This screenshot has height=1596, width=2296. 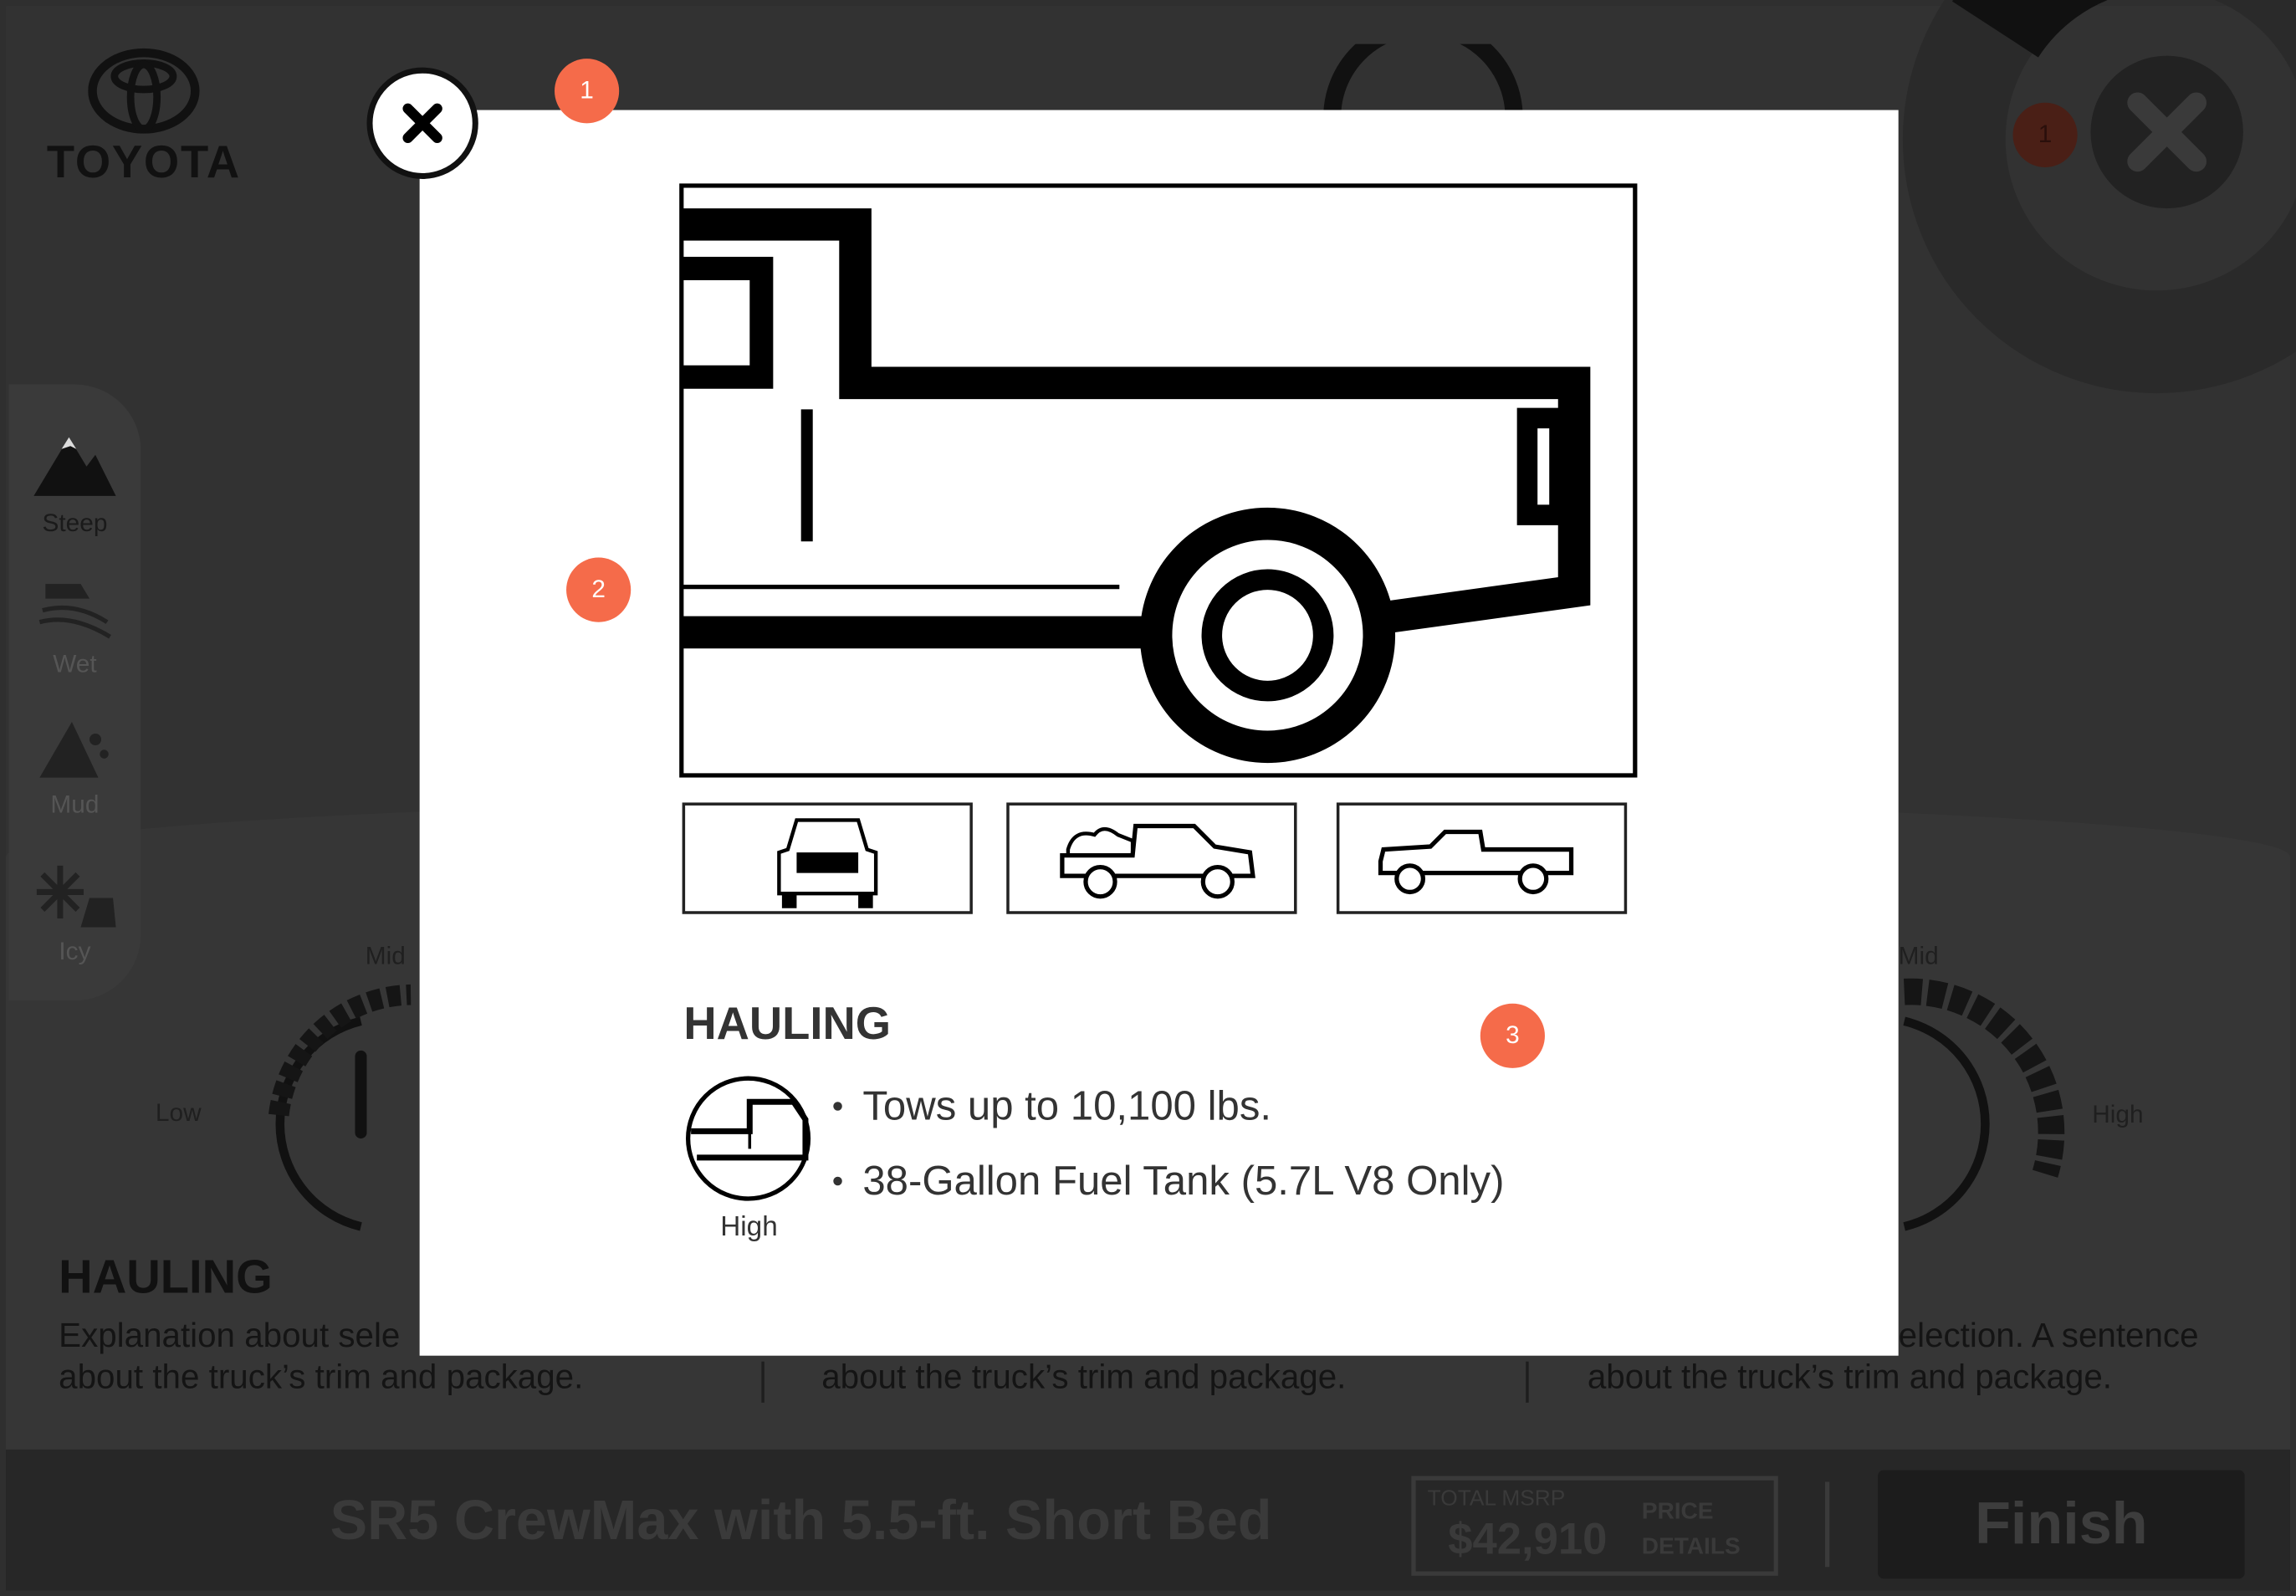 I want to click on background-col3-line2: about the truck’s trim and package., so click(x=1849, y=1376).